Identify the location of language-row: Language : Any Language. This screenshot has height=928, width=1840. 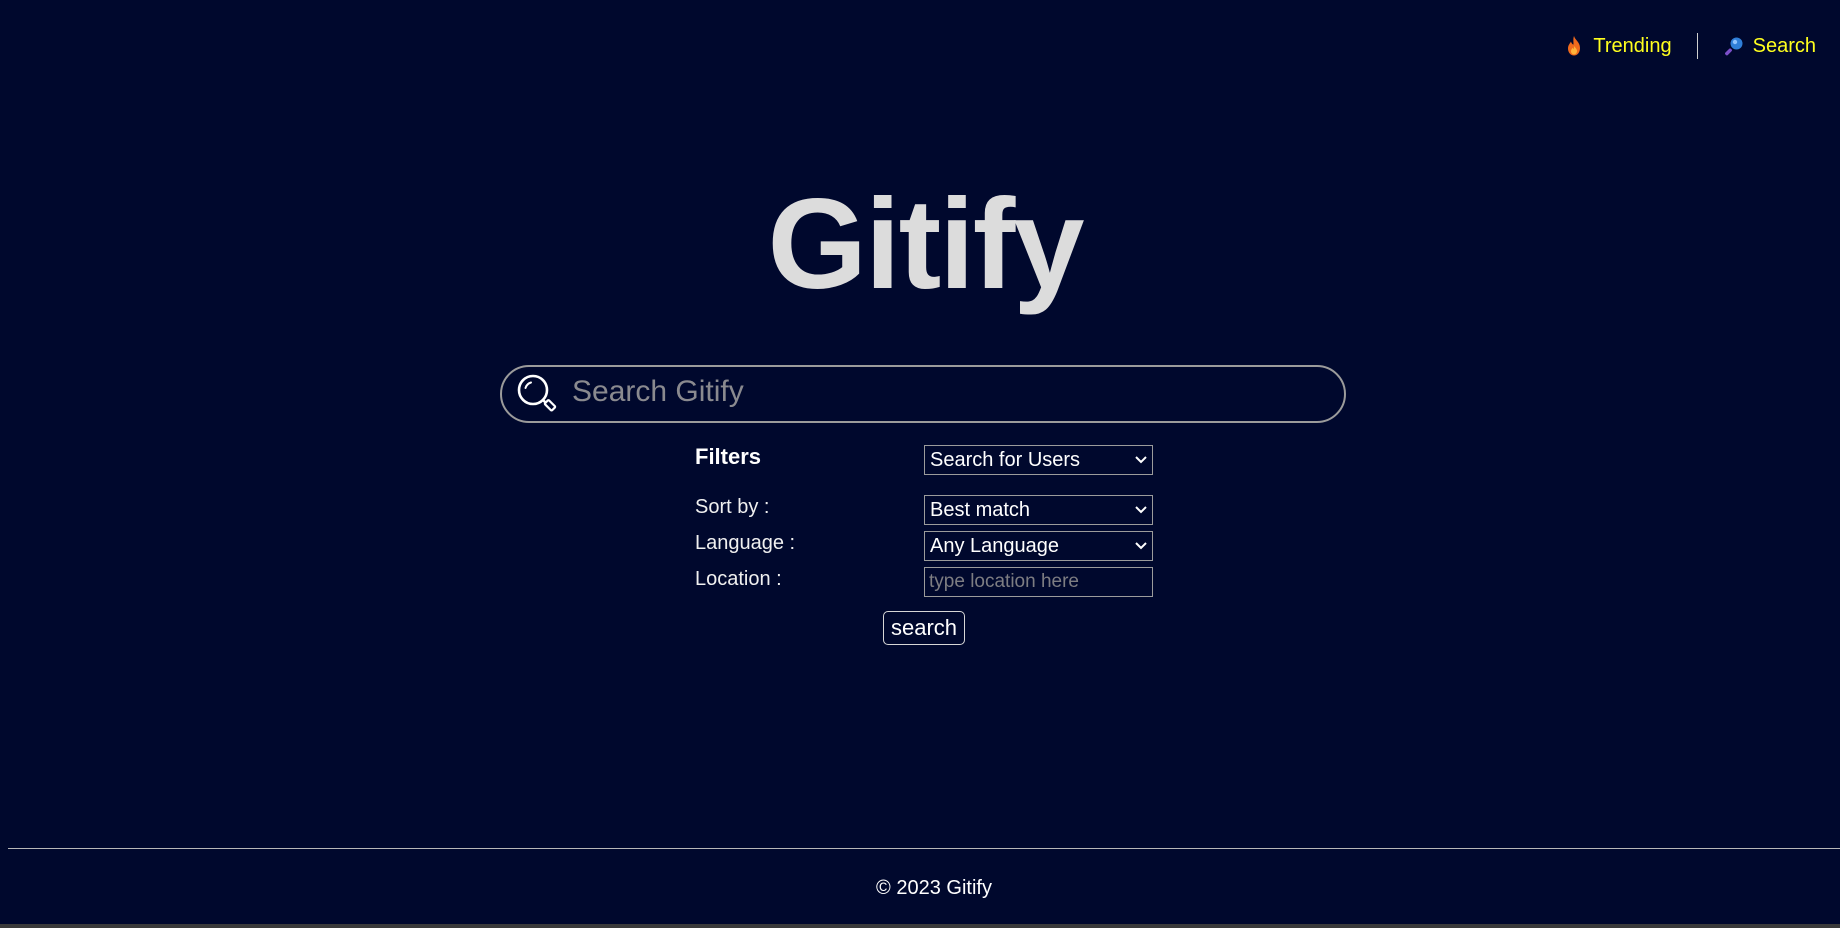
(925, 546).